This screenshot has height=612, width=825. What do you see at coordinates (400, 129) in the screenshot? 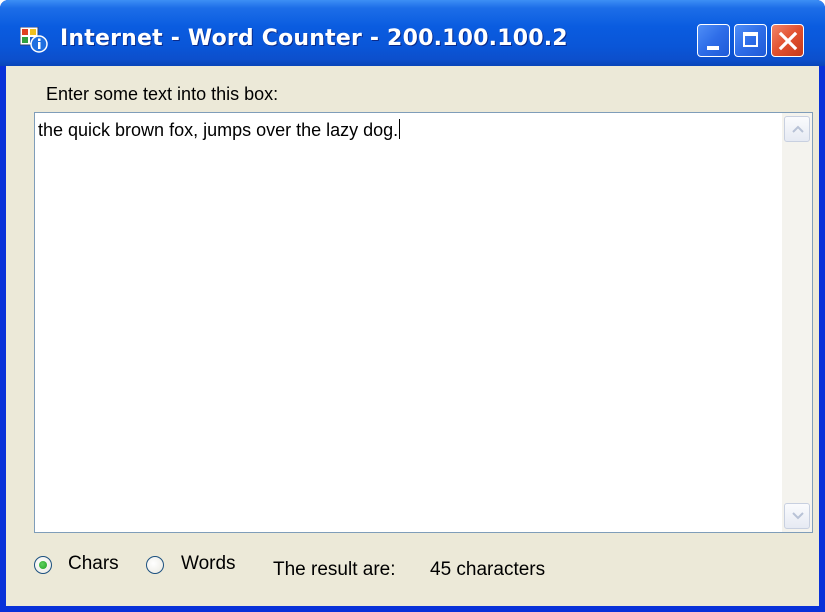
I see `text-caret` at bounding box center [400, 129].